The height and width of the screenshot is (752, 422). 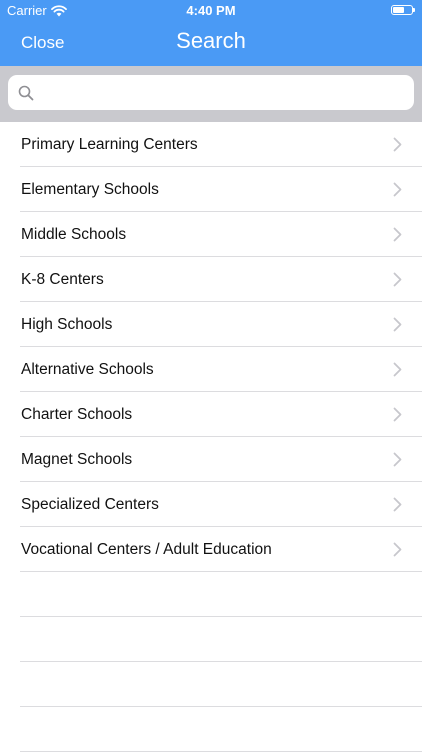 What do you see at coordinates (146, 549) in the screenshot?
I see `list-item-label: Vocational Centers / Adult Education` at bounding box center [146, 549].